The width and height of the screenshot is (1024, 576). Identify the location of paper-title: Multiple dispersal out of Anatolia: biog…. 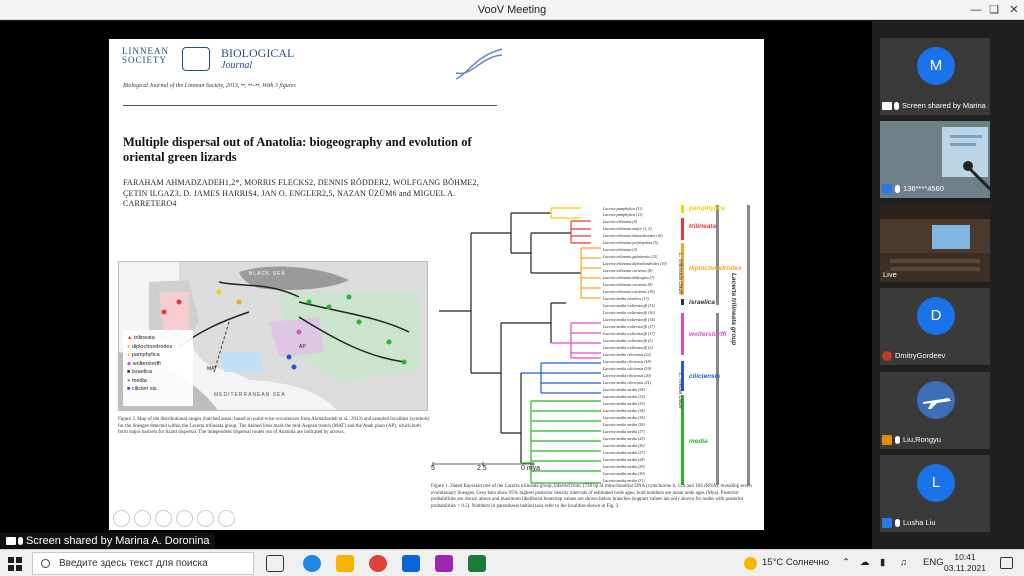
(297, 149).